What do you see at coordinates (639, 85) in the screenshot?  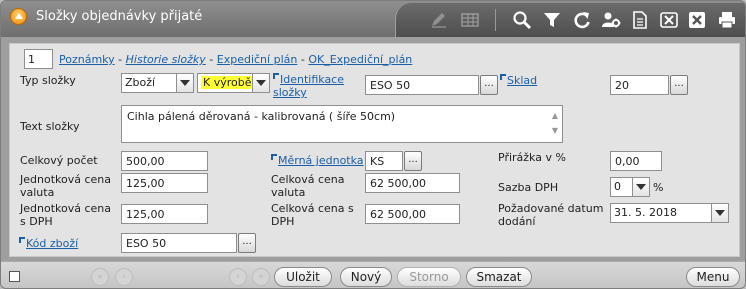 I see `sklad-input` at bounding box center [639, 85].